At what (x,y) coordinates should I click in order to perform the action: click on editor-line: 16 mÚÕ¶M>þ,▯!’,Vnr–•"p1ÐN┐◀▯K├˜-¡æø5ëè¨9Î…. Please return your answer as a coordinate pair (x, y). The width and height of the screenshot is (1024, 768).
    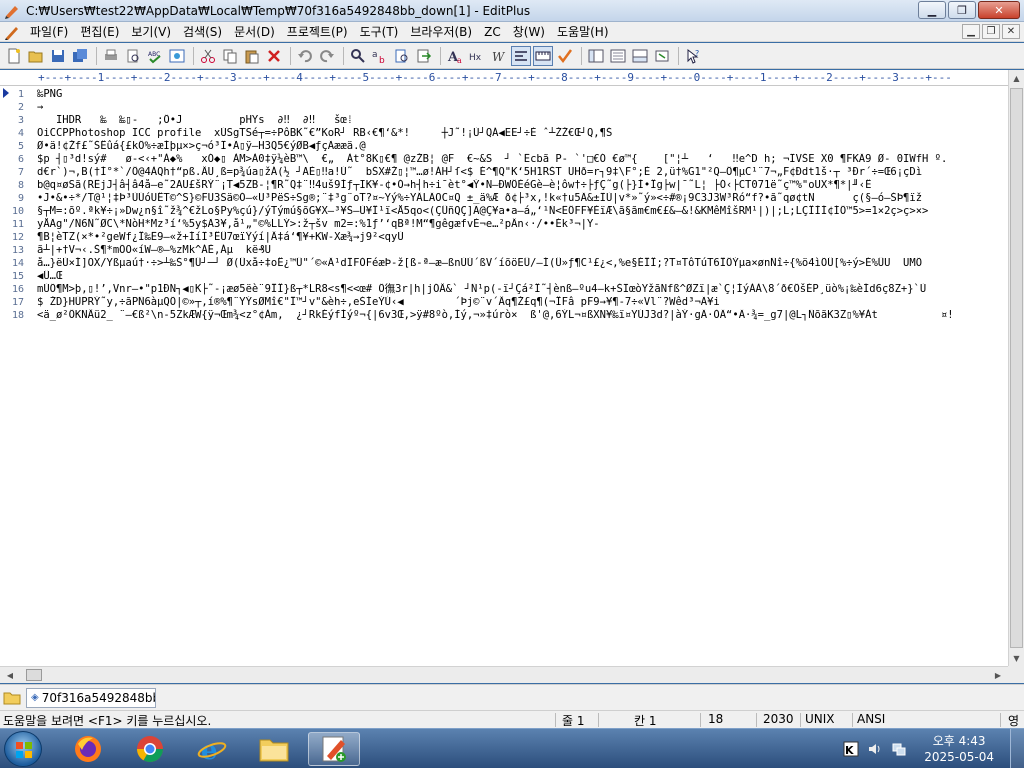
    Looking at the image, I should click on (504, 289).